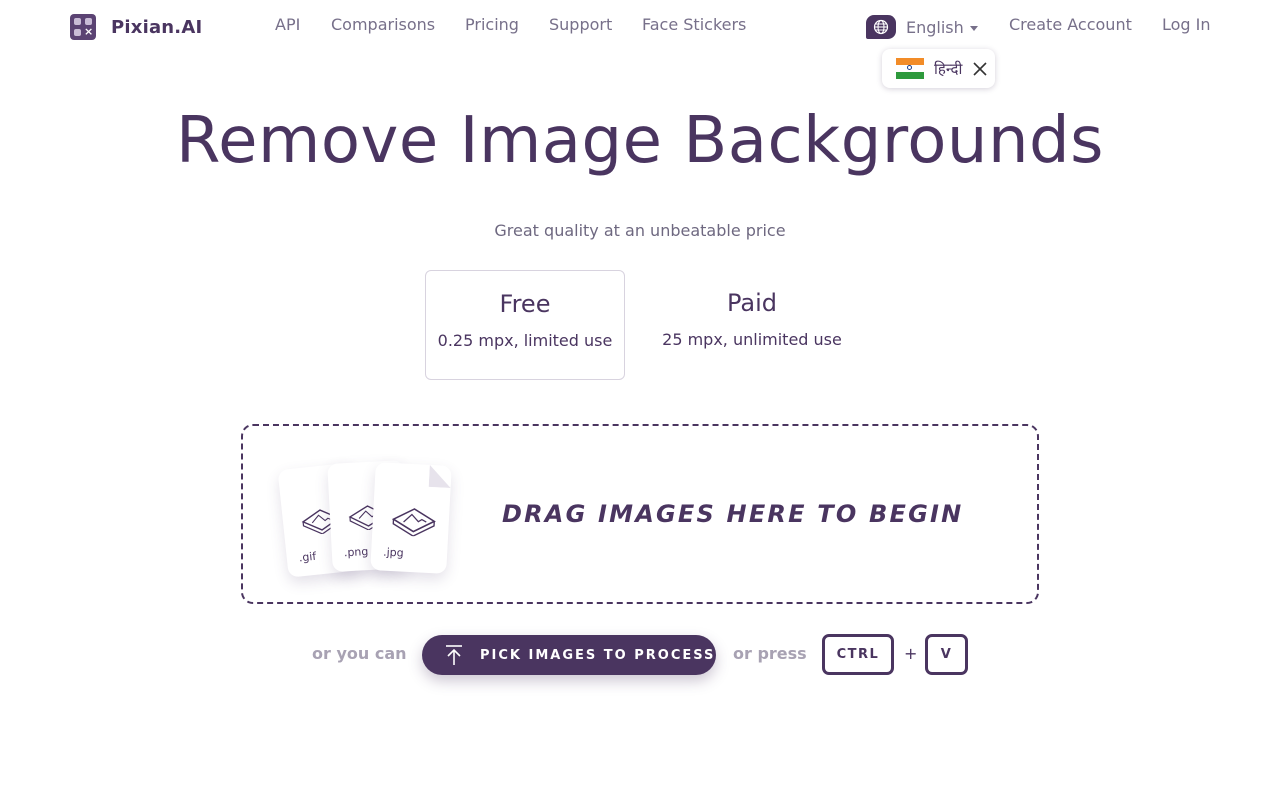  What do you see at coordinates (307, 557) in the screenshot?
I see `file-extension-label: .gif` at bounding box center [307, 557].